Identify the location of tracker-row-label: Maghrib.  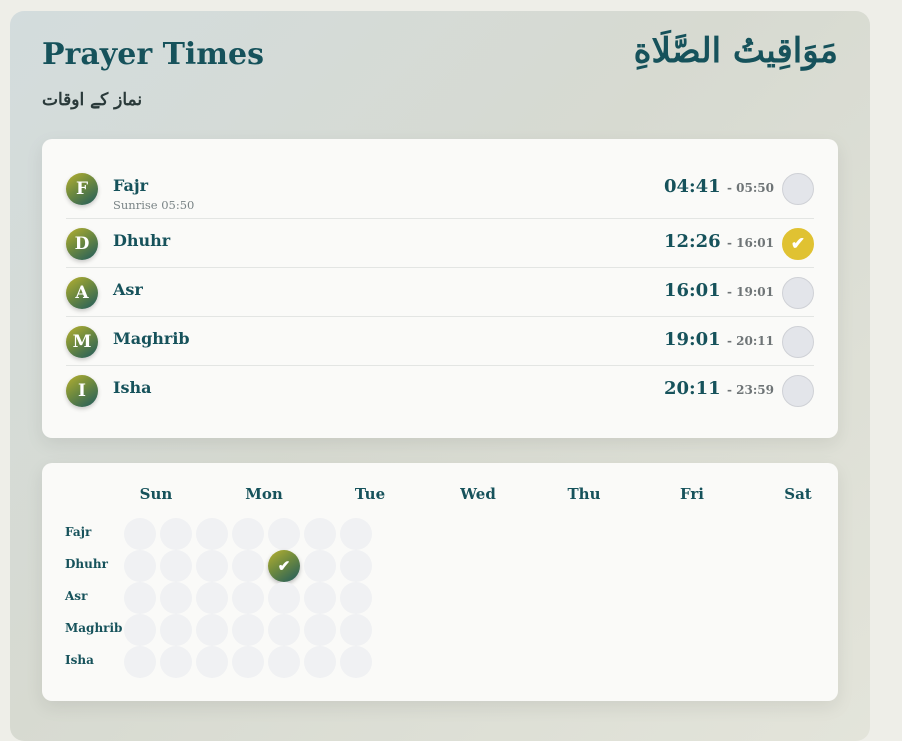
(94, 628).